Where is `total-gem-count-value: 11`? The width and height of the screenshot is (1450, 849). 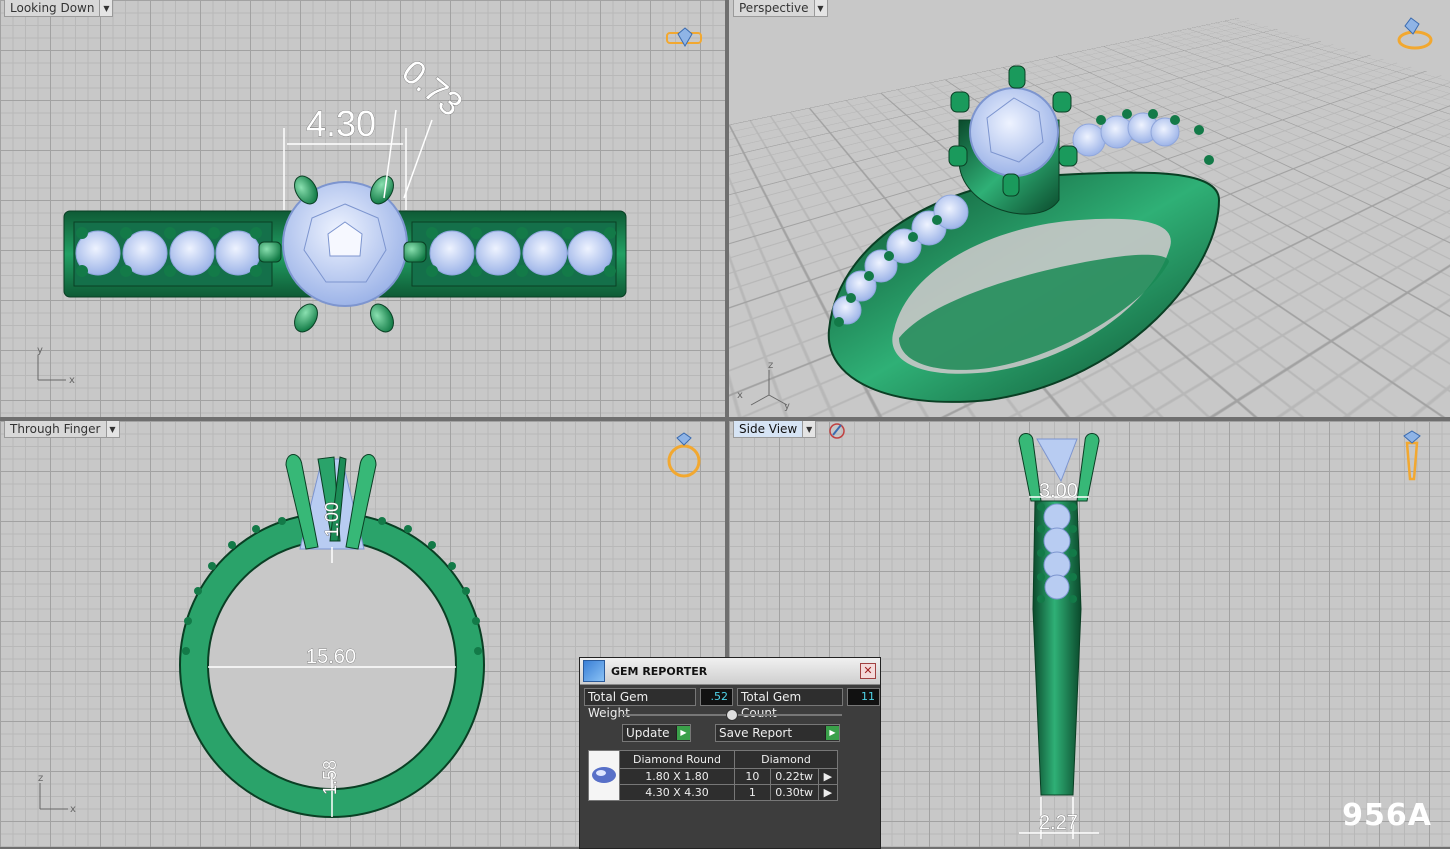 total-gem-count-value: 11 is located at coordinates (863, 697).